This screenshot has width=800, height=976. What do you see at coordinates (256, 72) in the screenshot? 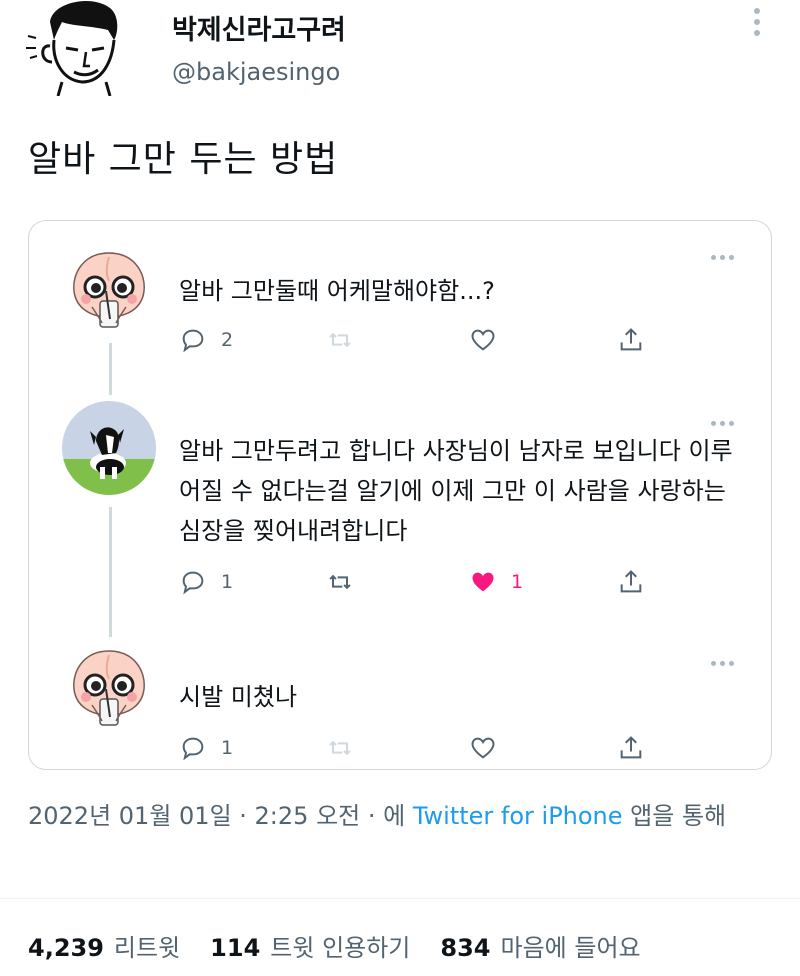
I see `author-handle: @bakjaesingo` at bounding box center [256, 72].